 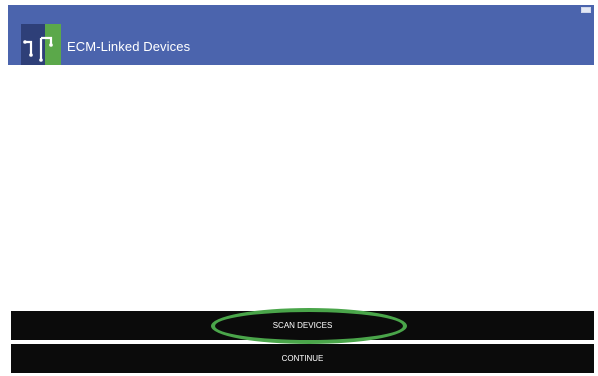 I want to click on battery-icon, so click(x=586, y=10).